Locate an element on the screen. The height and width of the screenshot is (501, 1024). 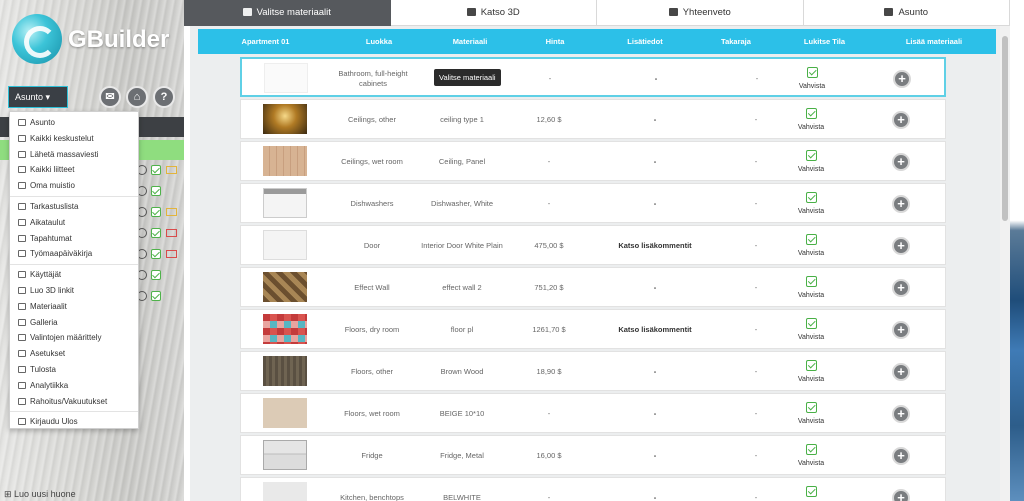
menu-item-label: Tapahtumat is located at coordinates (51, 238).